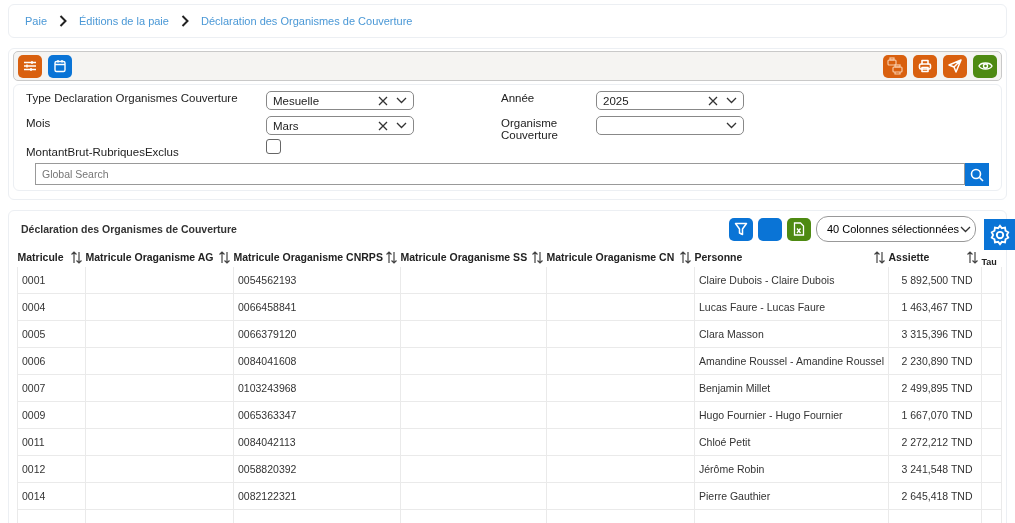  I want to click on field-label: Organisme Couverture, so click(530, 128).